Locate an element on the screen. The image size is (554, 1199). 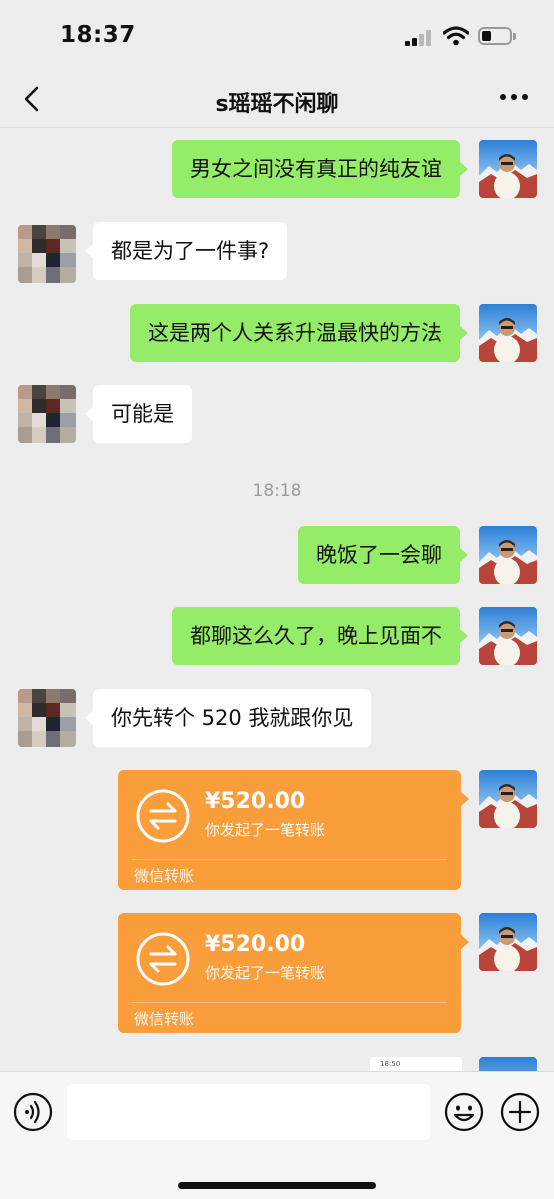
battery-fill is located at coordinates (486, 36).